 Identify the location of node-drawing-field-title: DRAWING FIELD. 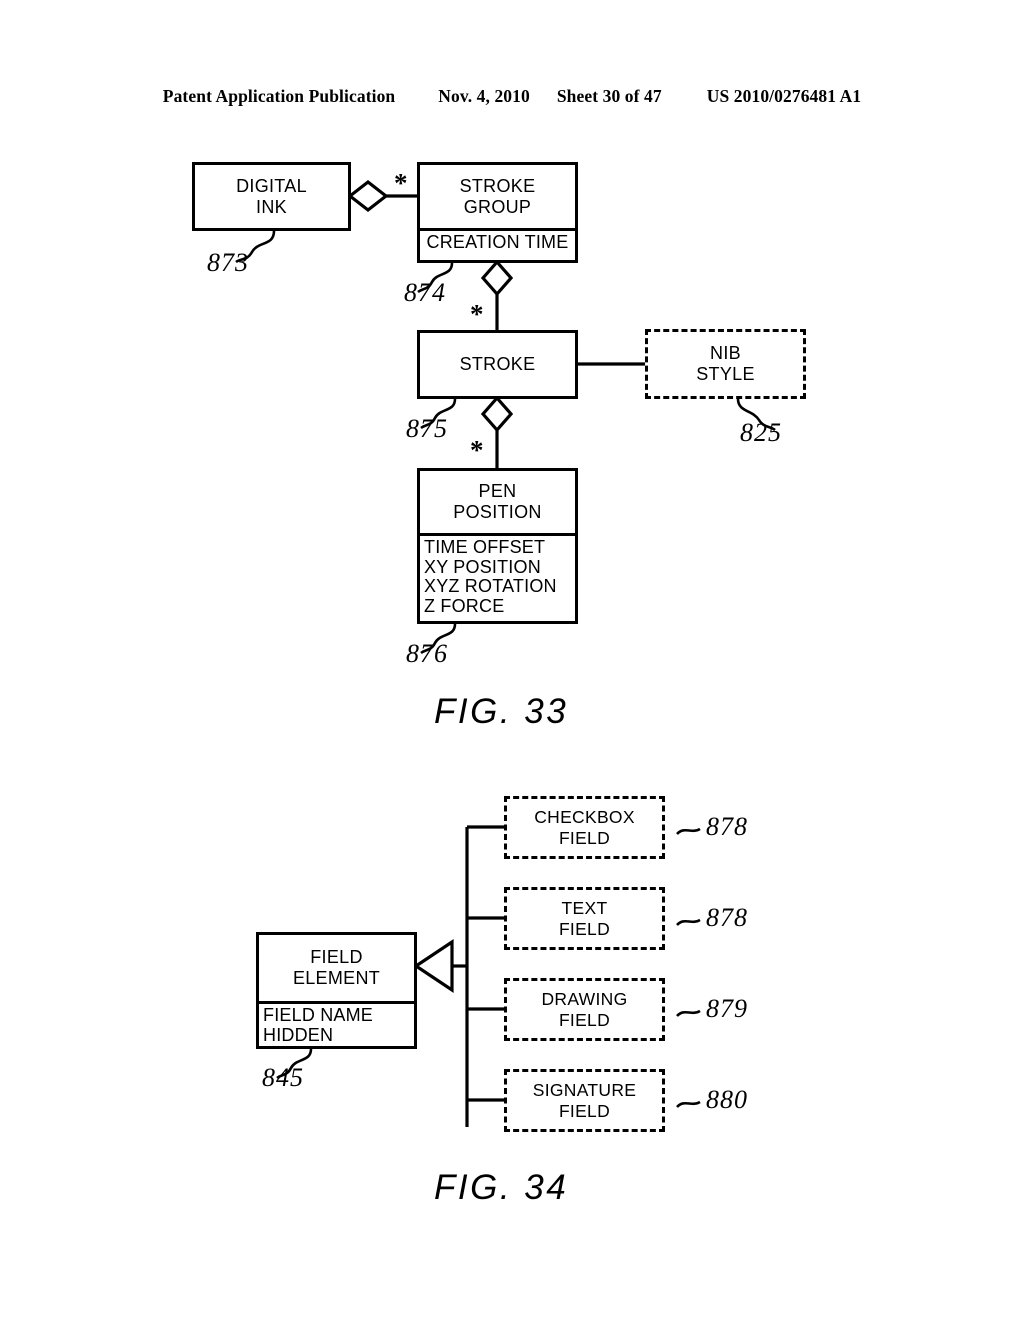
(584, 1009).